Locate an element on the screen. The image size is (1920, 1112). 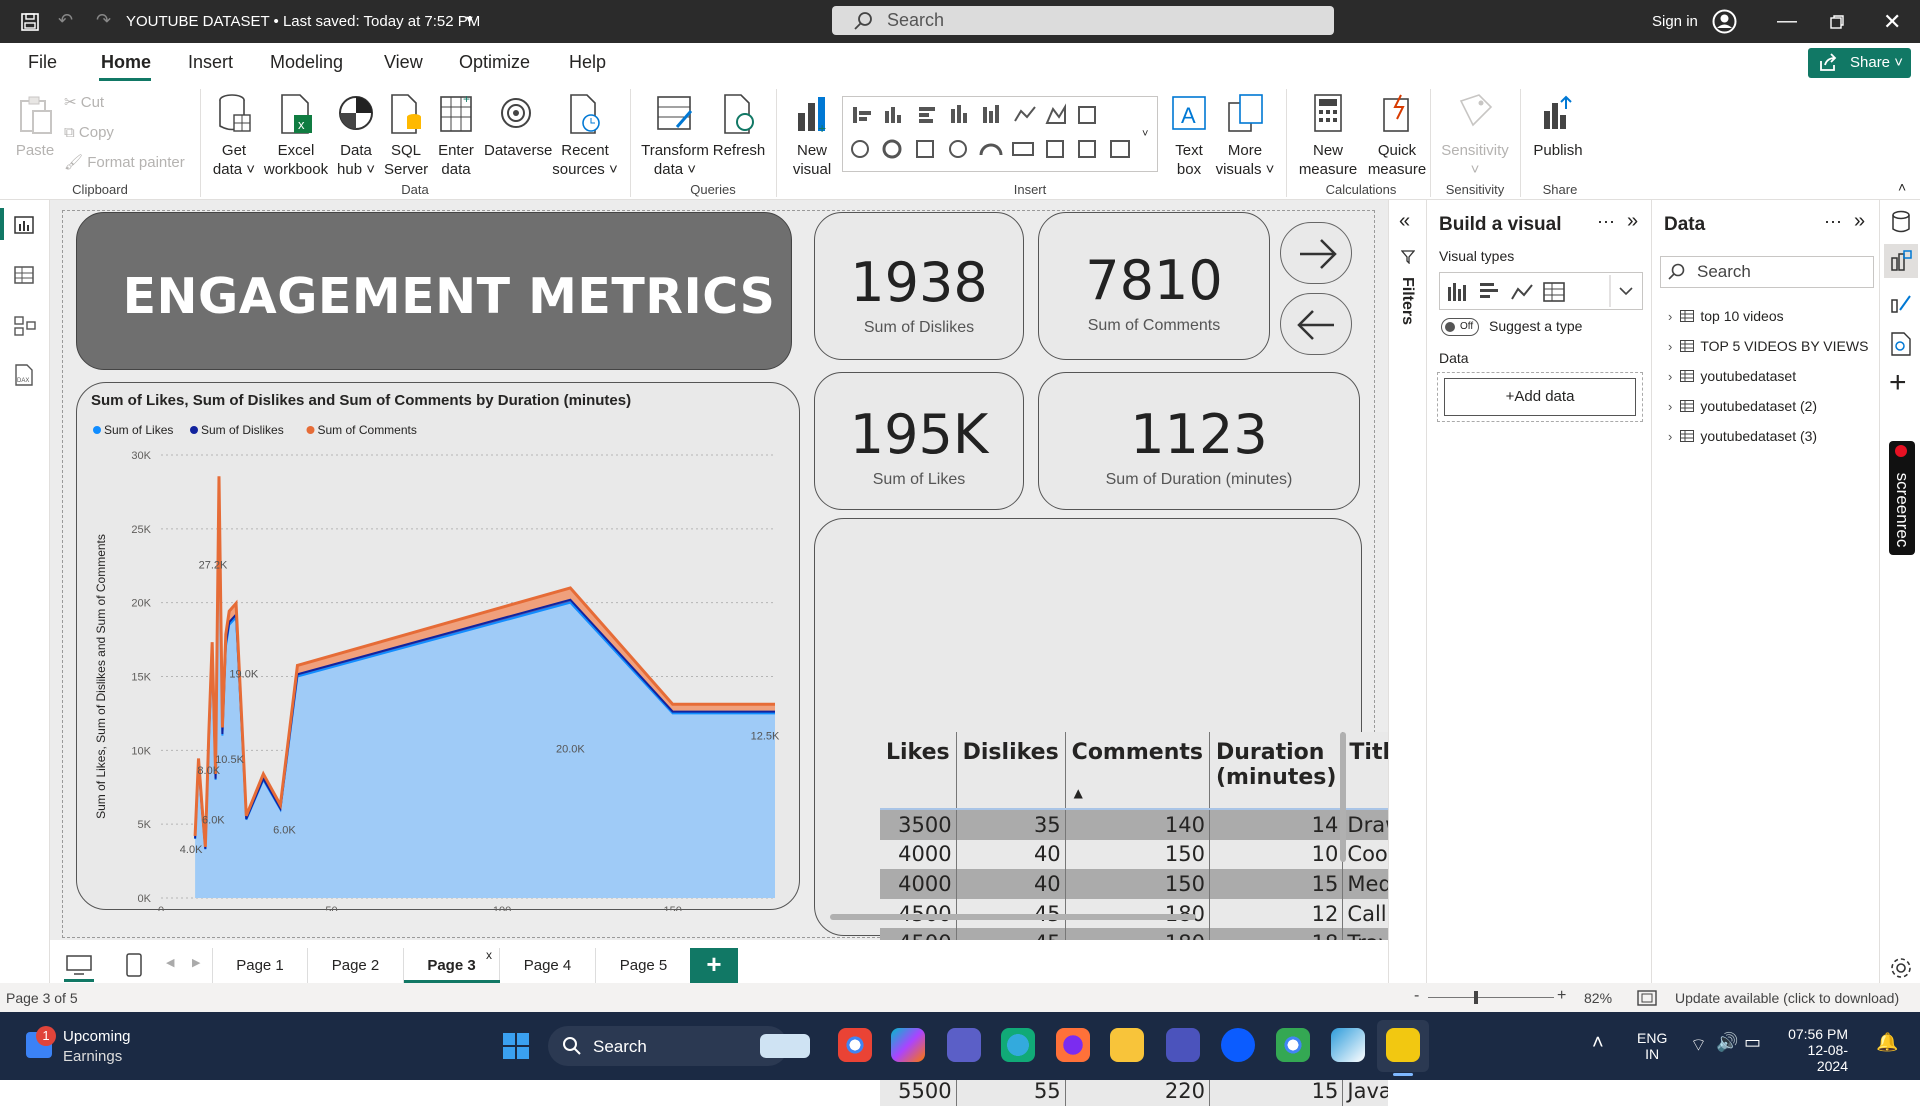
redo-icon: ↷ is located at coordinates (103, 20).